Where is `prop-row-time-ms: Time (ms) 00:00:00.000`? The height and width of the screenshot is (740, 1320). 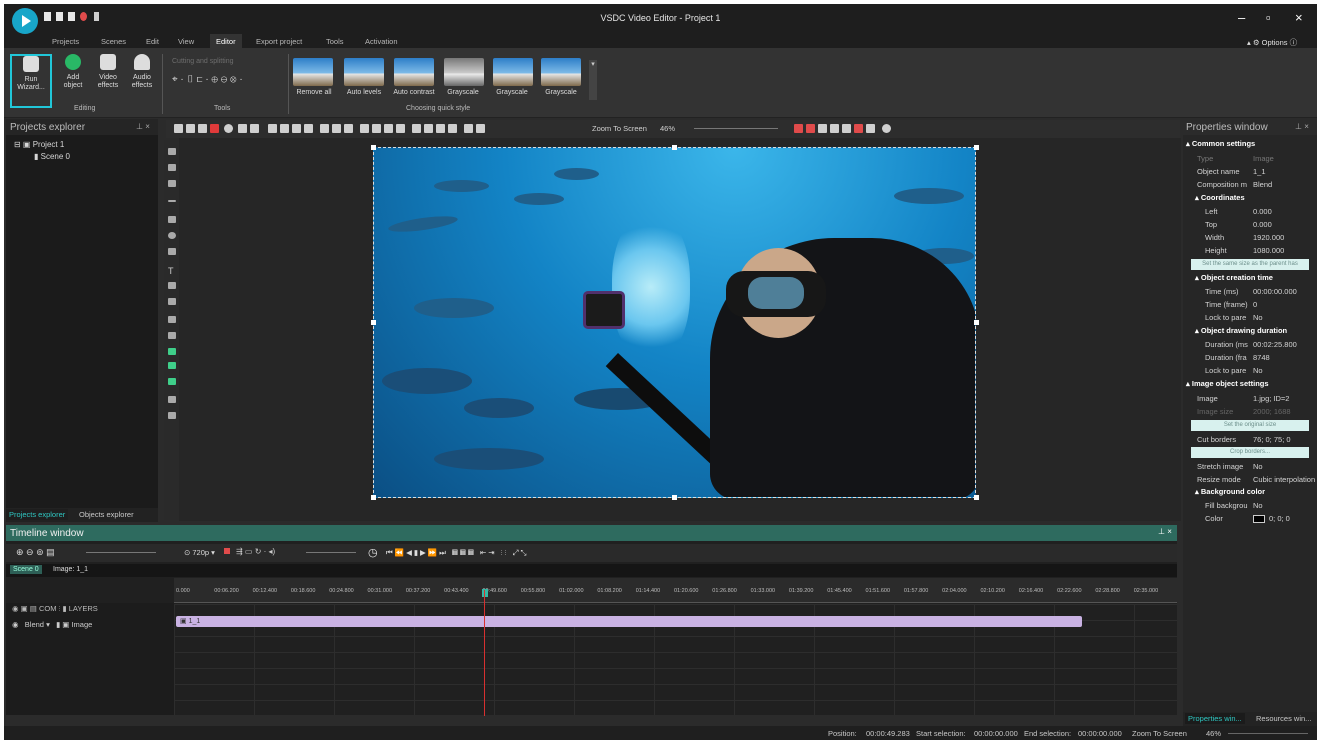 prop-row-time-ms: Time (ms) 00:00:00.000 is located at coordinates (1250, 291).